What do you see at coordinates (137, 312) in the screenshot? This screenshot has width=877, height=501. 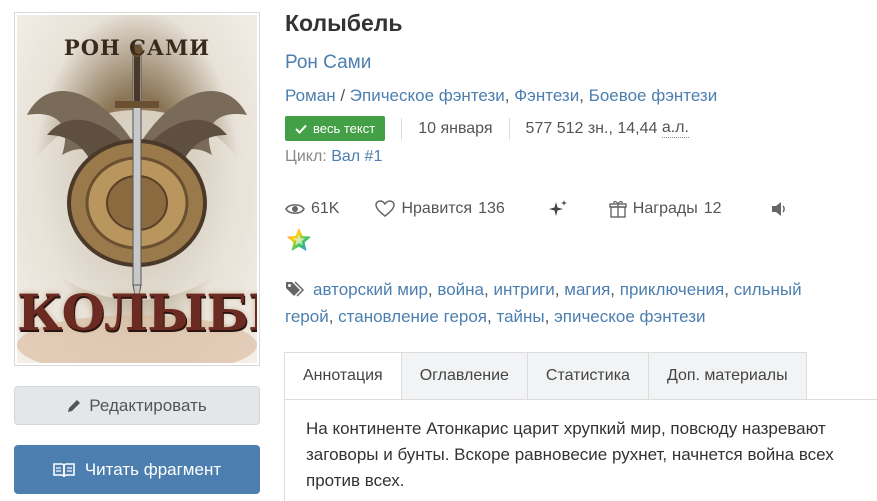 I see `cover-title: КОЛЫБЕЛЬ` at bounding box center [137, 312].